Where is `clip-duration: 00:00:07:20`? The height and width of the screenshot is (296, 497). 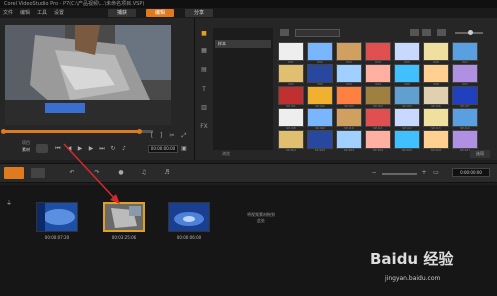 clip-duration: 00:00:07:20 is located at coordinates (57, 237).